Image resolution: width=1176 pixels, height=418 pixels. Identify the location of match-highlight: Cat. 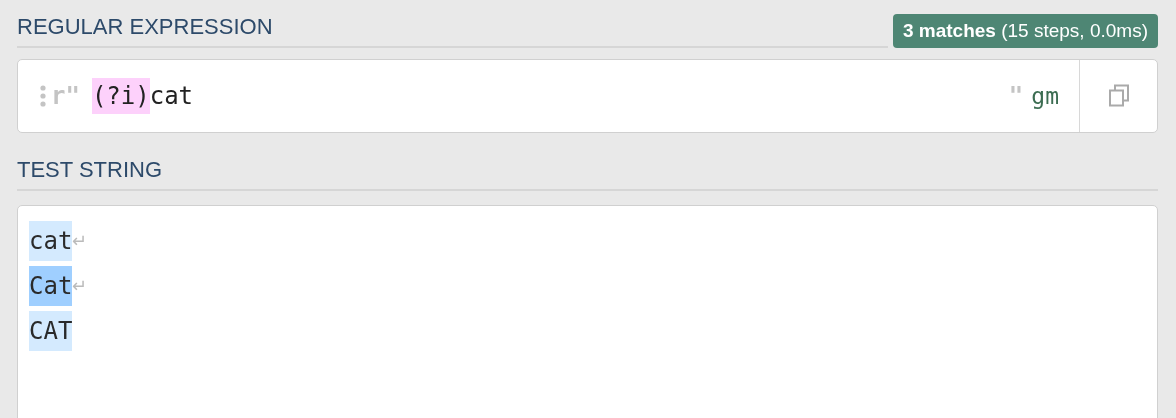
(51, 285).